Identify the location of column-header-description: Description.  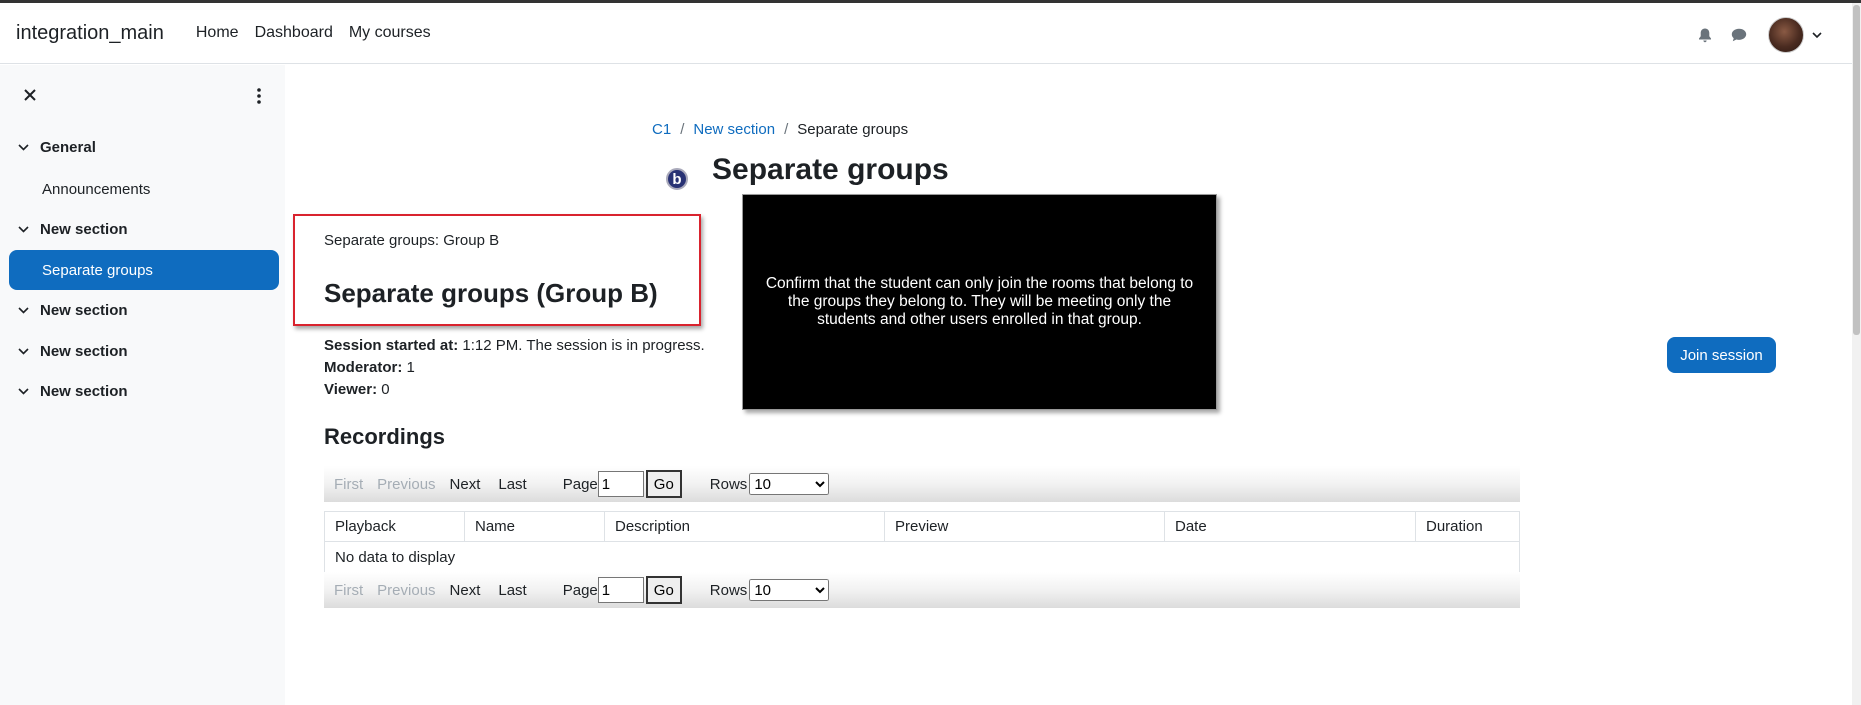
(745, 526).